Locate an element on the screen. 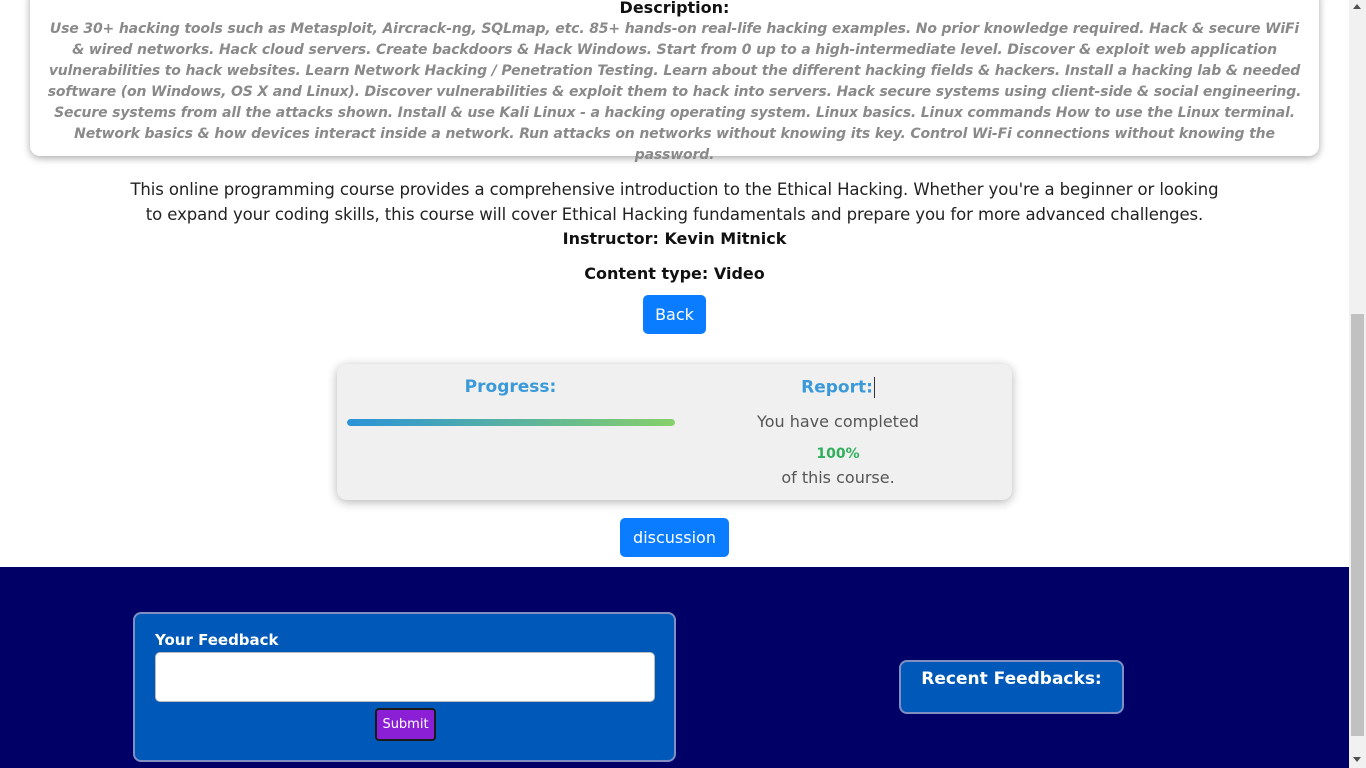 The height and width of the screenshot is (768, 1366). feedback-input is located at coordinates (405, 677).